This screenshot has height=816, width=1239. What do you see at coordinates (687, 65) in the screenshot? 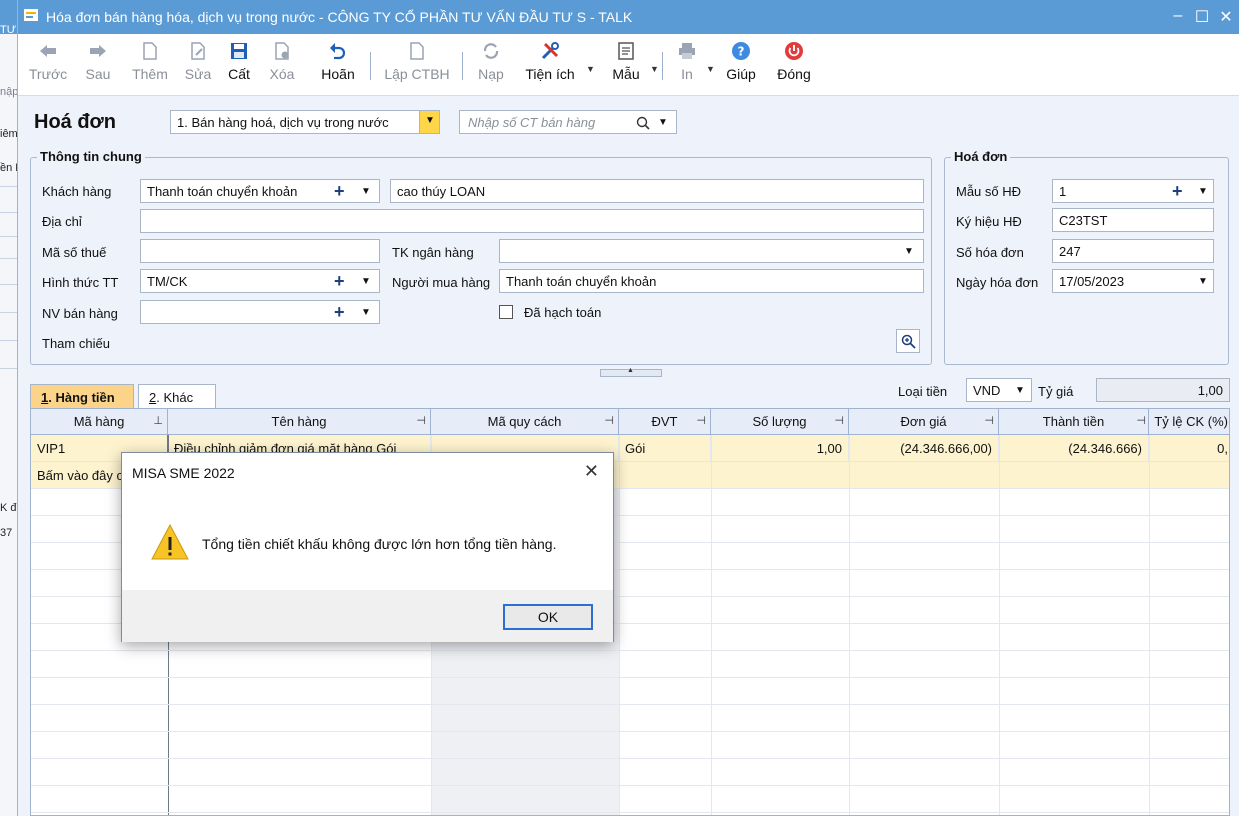
I see `print-button: In` at bounding box center [687, 65].